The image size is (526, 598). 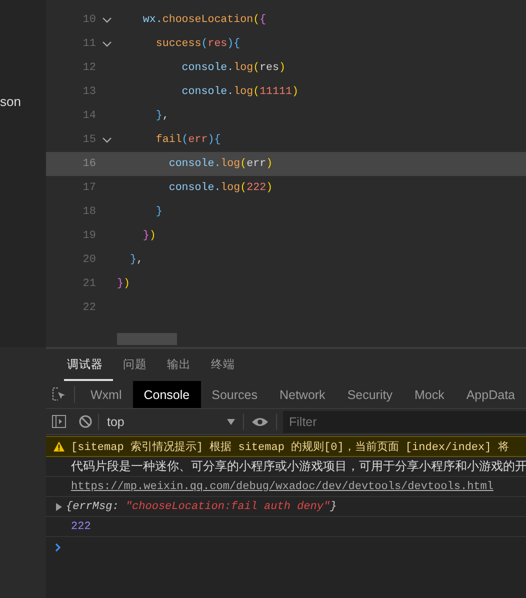 I want to click on panel-tab: 输出, so click(x=179, y=365).